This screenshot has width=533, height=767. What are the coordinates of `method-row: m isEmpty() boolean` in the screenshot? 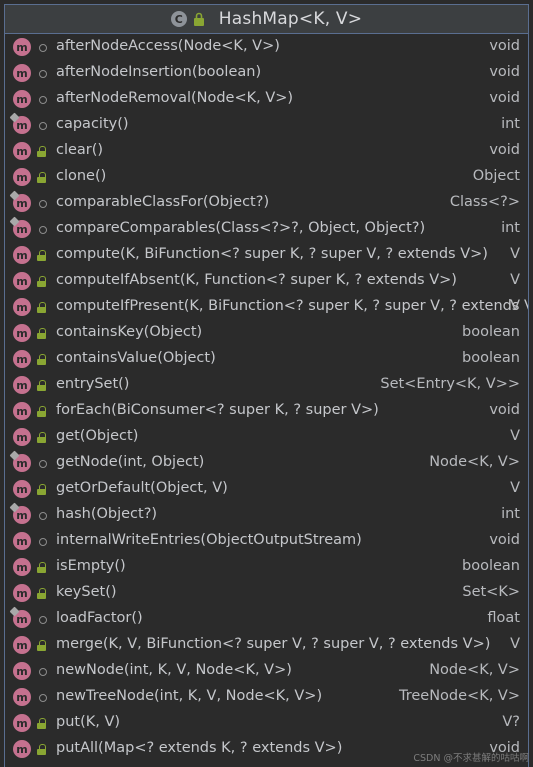 It's located at (266, 567).